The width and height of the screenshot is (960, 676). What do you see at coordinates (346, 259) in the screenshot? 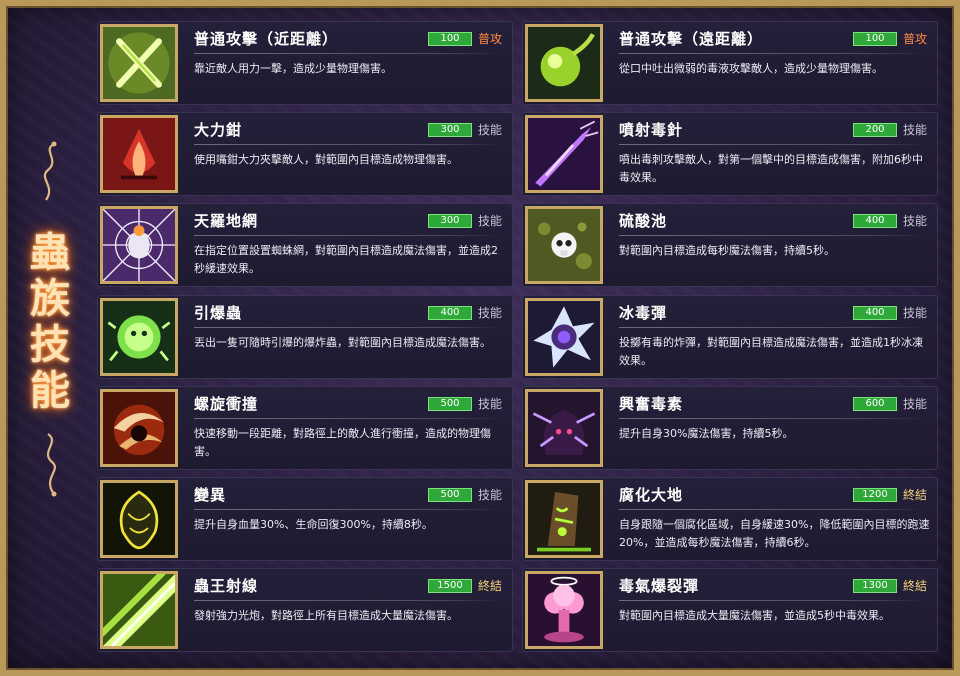
I see `skill-description: 在指定位置設置蜘蛛網，對範圍內目標造成魔法傷害，並造成2秒緩速效果。` at bounding box center [346, 259].